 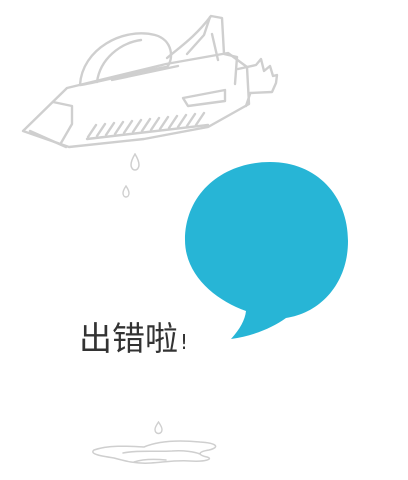 What do you see at coordinates (184, 342) in the screenshot?
I see `error-exclamation: !` at bounding box center [184, 342].